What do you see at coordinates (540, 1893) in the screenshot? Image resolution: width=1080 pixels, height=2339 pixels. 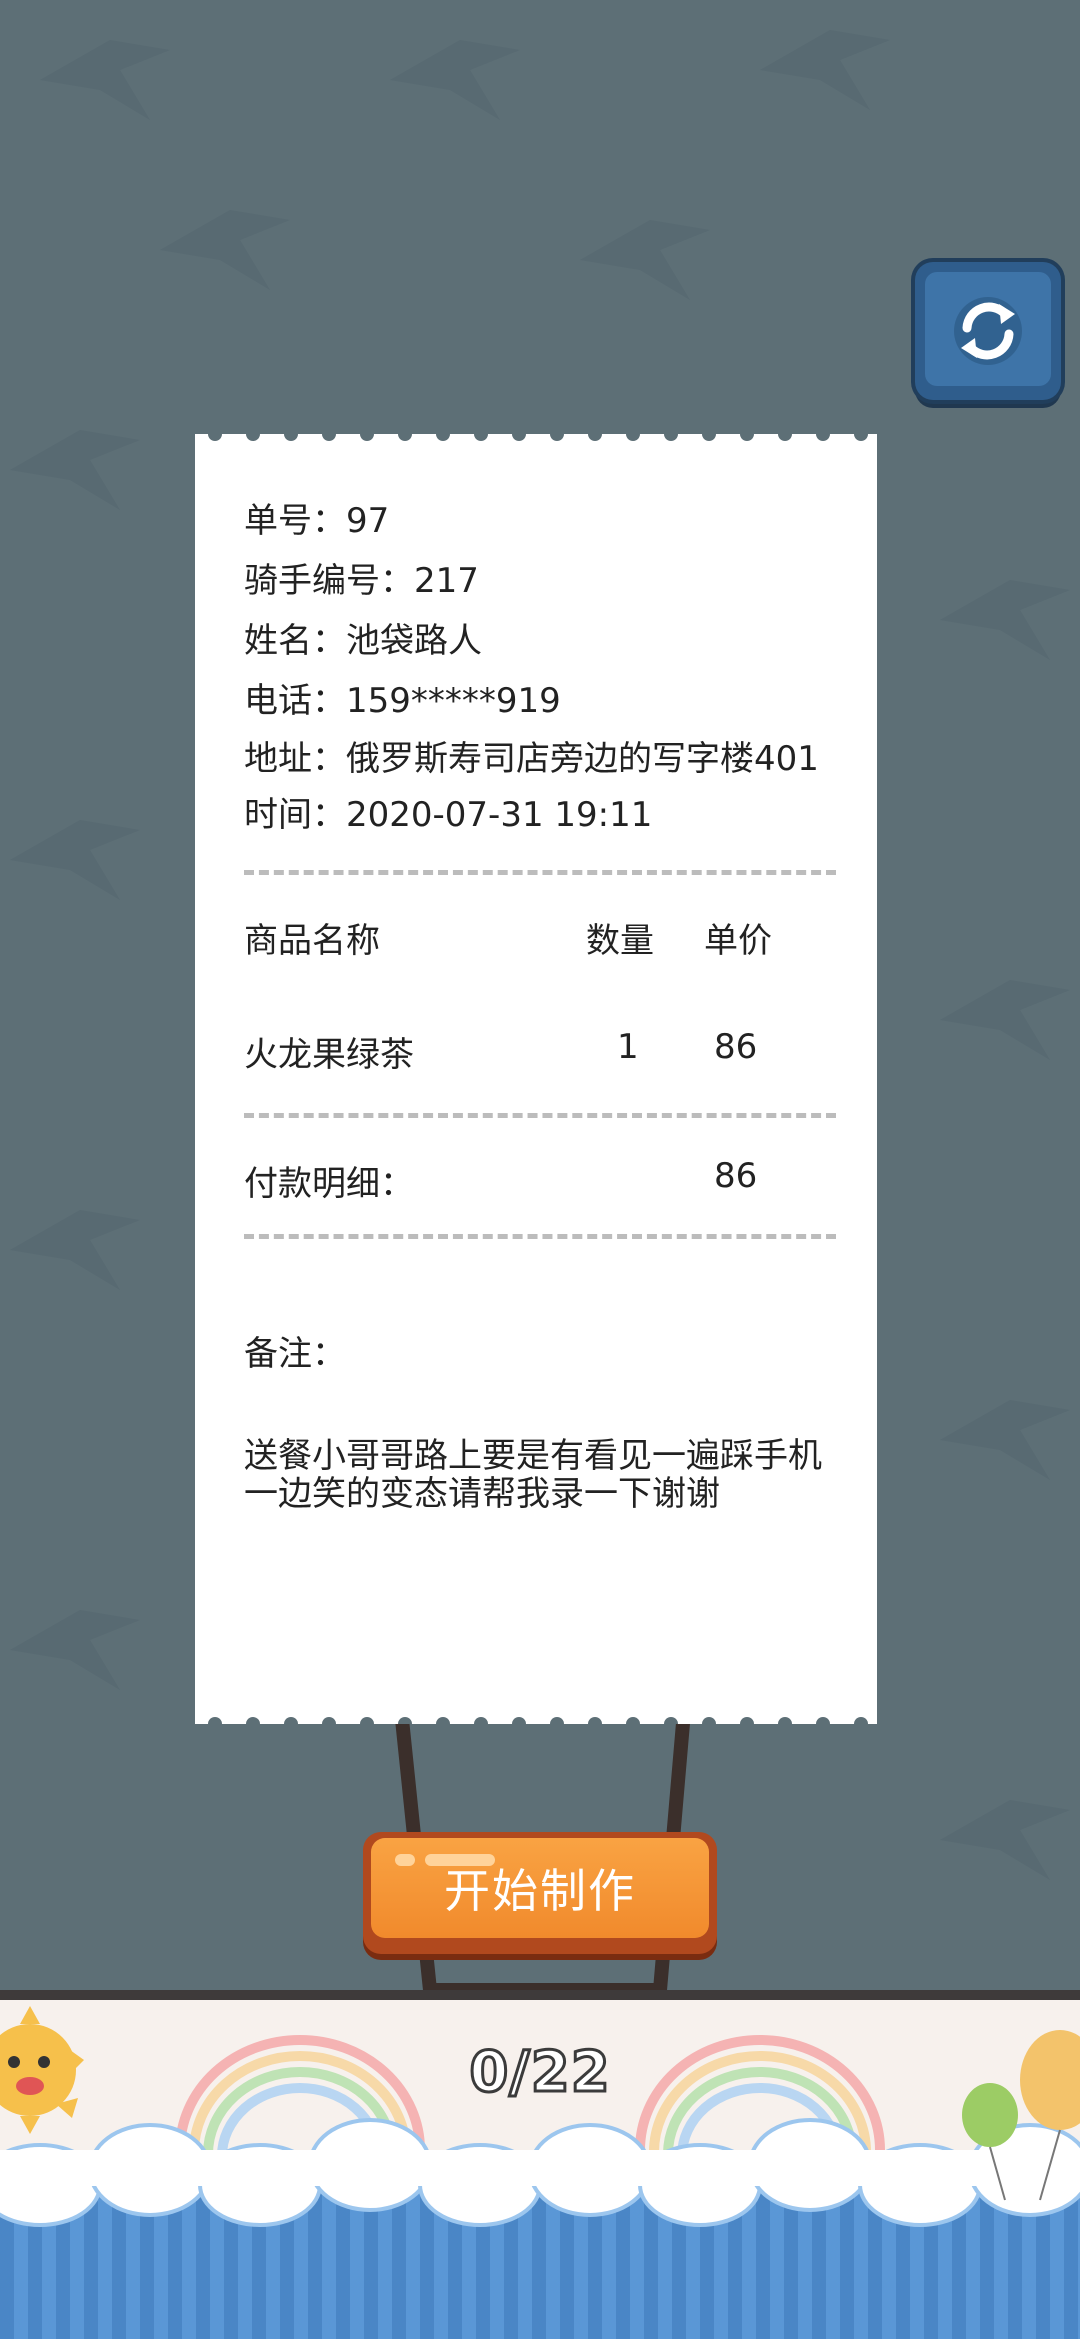 I see `start-making-button: 开始制作` at bounding box center [540, 1893].